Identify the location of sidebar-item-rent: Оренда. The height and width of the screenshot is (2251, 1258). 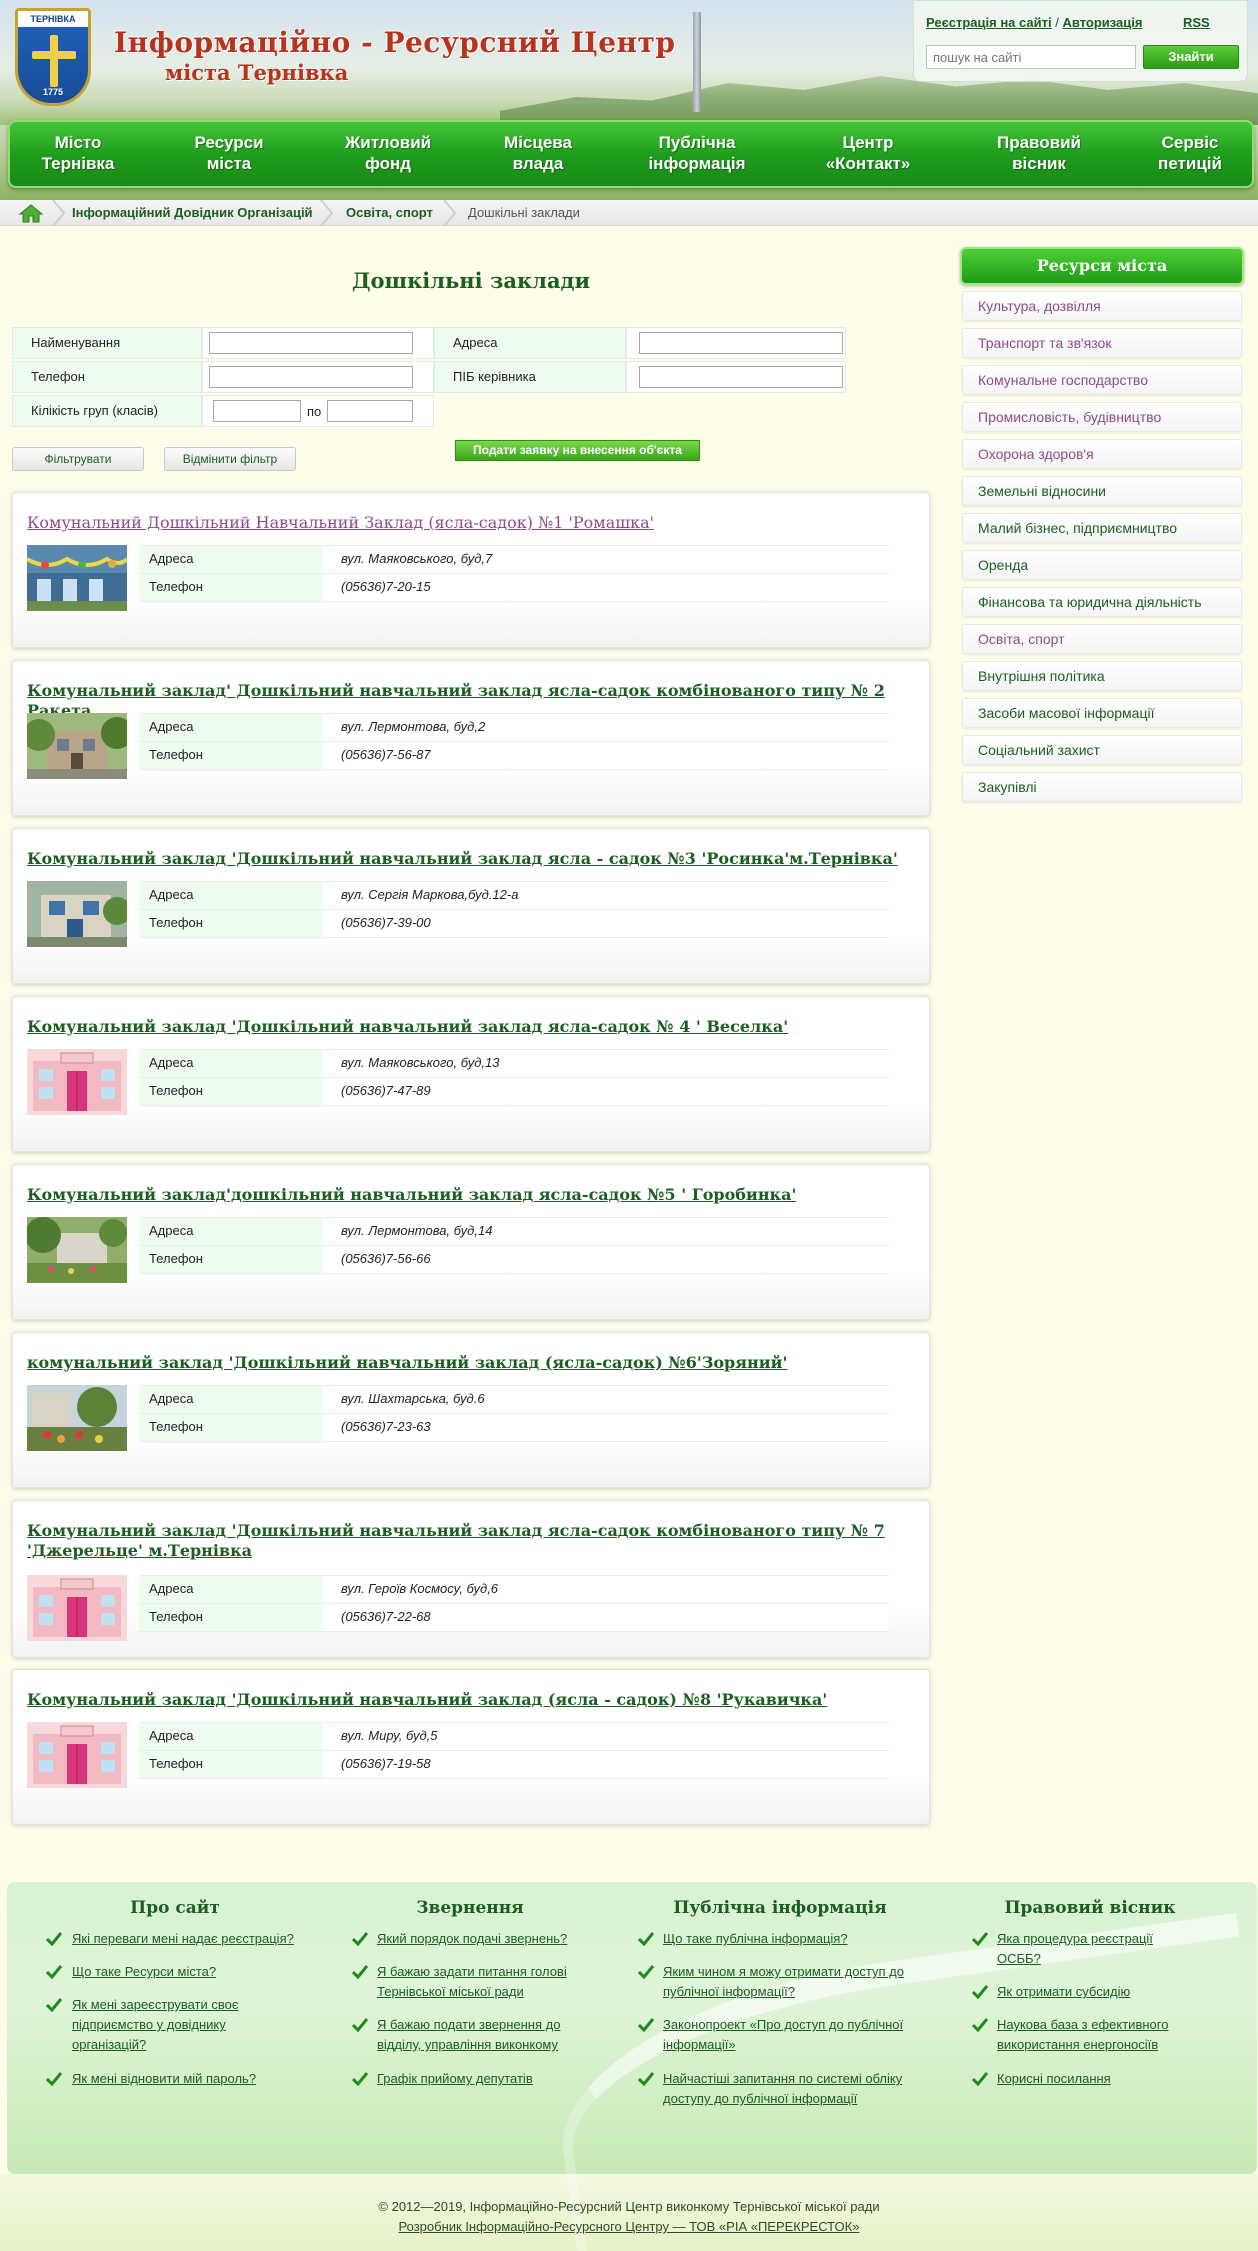
(1102, 565).